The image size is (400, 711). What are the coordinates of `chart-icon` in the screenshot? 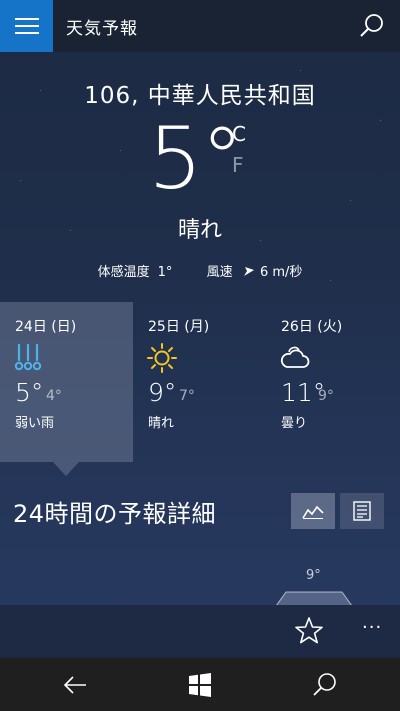 It's located at (313, 512).